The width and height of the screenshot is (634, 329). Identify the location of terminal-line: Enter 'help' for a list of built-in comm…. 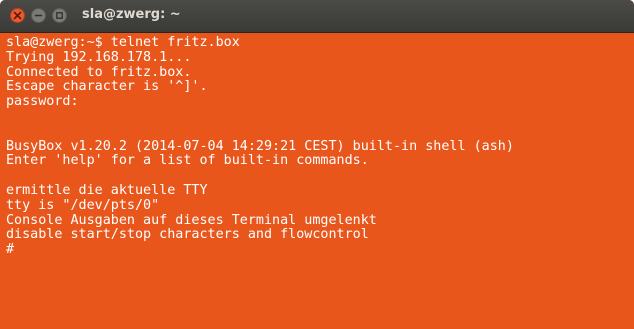
(187, 161).